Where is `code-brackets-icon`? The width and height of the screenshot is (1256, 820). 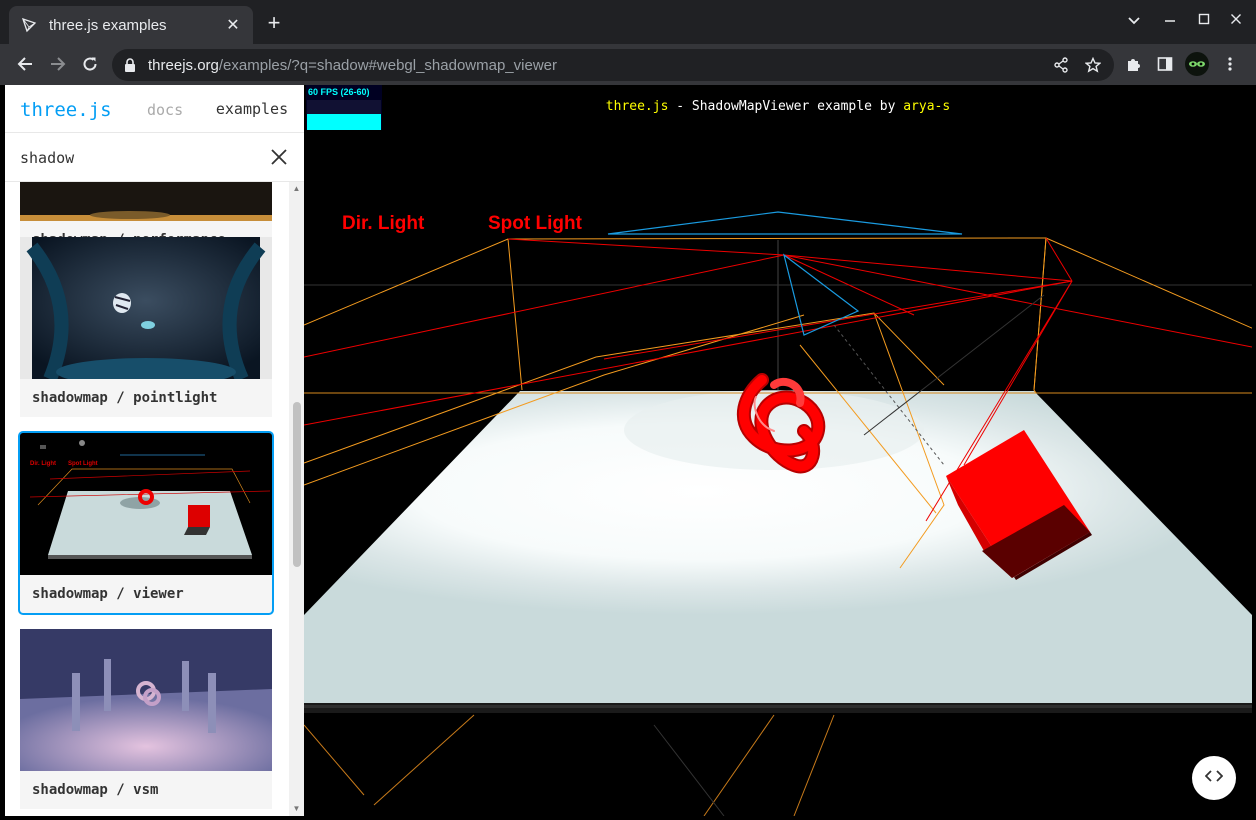
code-brackets-icon is located at coordinates (1214, 778).